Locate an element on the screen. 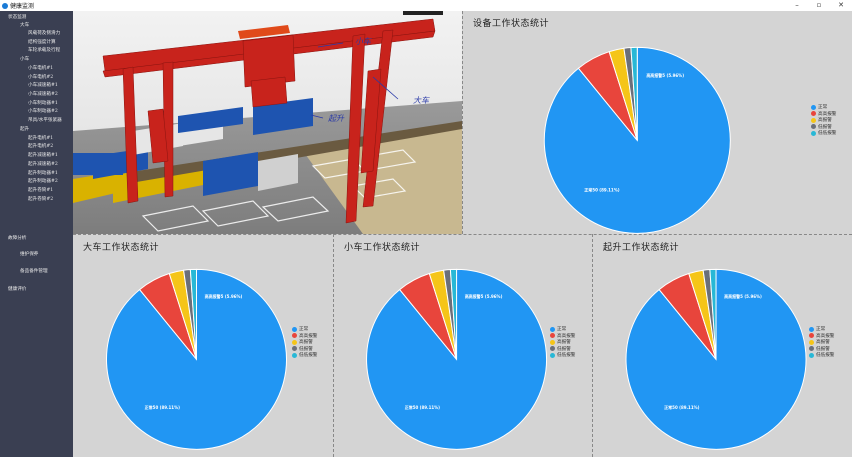  sidebar-item: 起升制动器#1 is located at coordinates (43, 174).